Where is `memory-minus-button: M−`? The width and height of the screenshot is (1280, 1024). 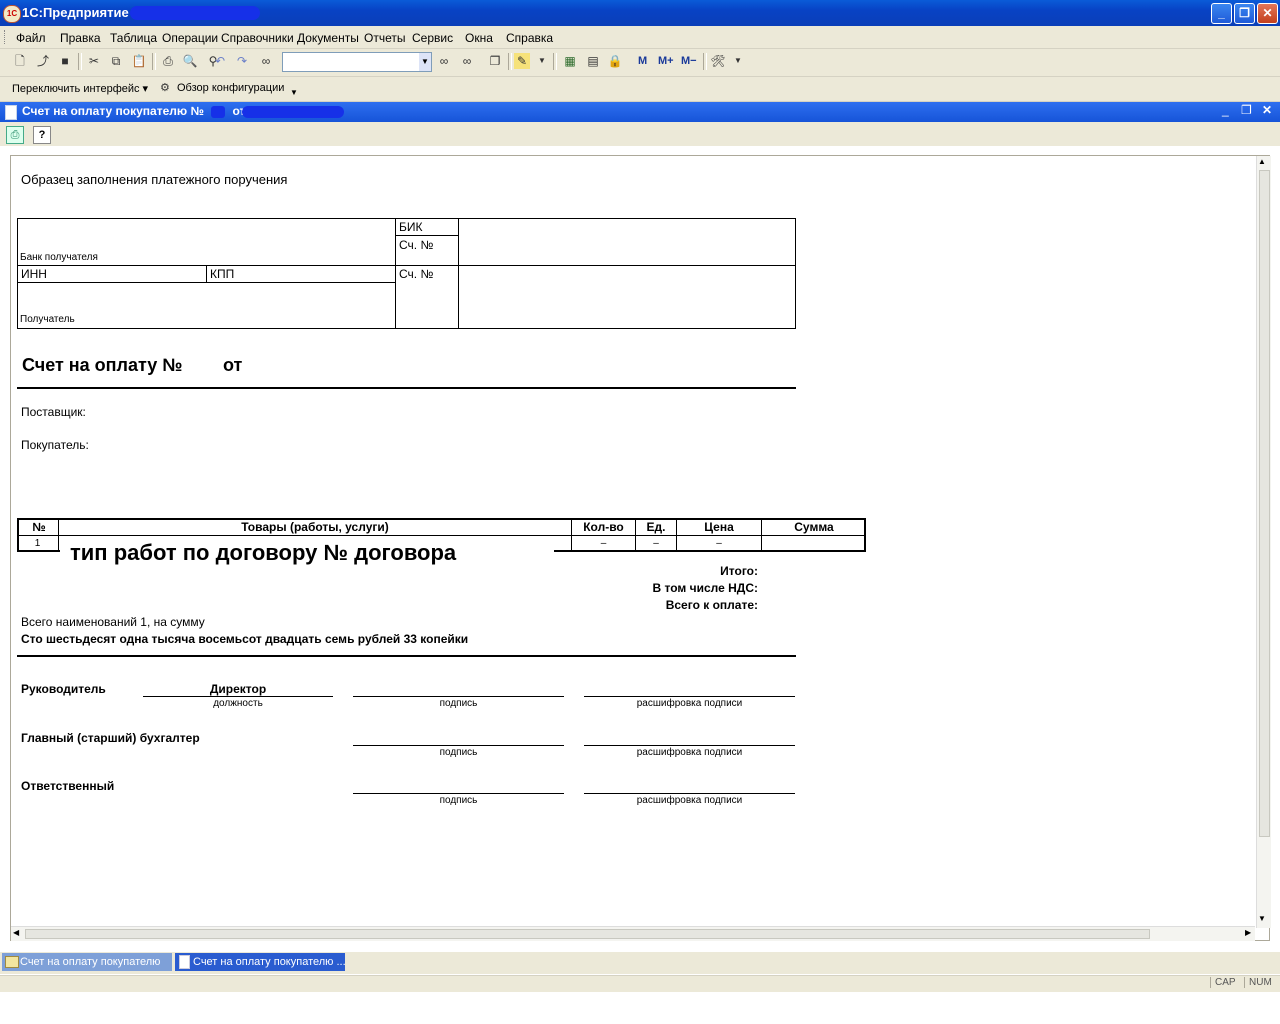 memory-minus-button: M− is located at coordinates (689, 61).